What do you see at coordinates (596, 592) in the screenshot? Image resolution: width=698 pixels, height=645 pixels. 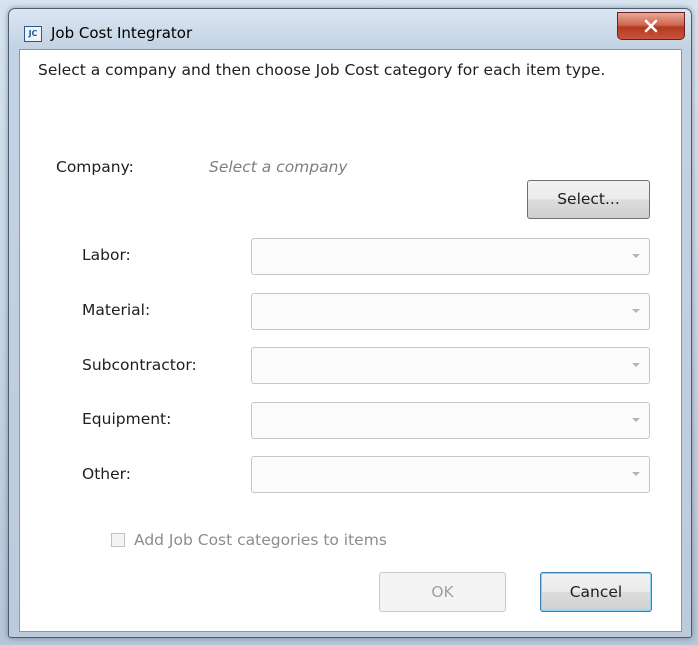 I see `cancel-button: Cancel` at bounding box center [596, 592].